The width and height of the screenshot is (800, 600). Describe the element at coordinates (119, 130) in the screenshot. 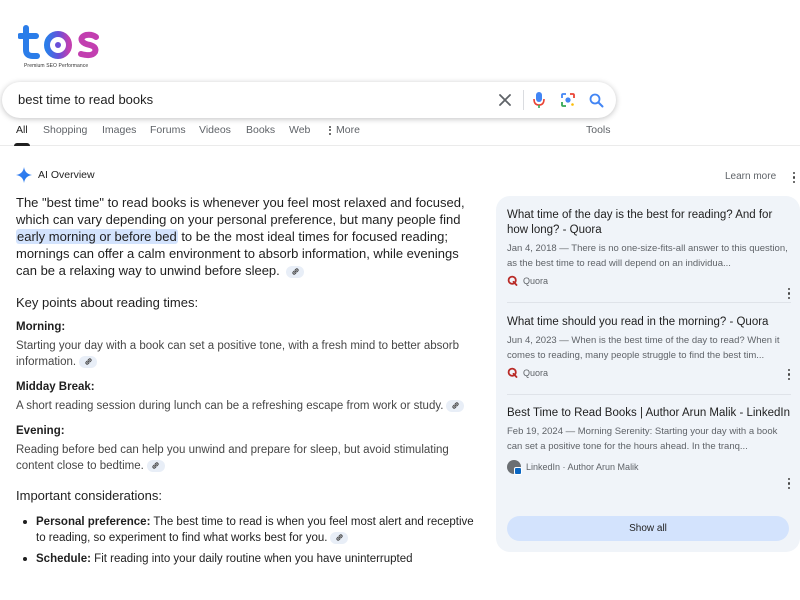

I see `tab-images: Images` at that location.